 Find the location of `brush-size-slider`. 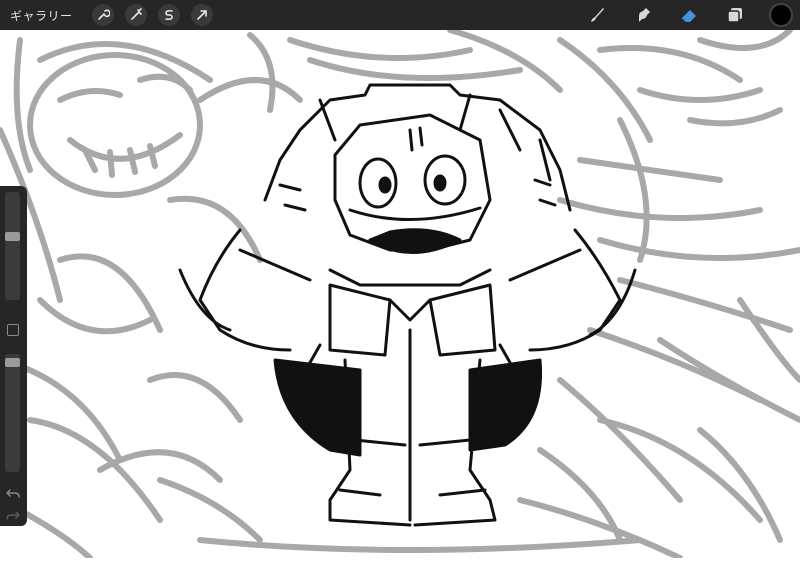

brush-size-slider is located at coordinates (12, 246).